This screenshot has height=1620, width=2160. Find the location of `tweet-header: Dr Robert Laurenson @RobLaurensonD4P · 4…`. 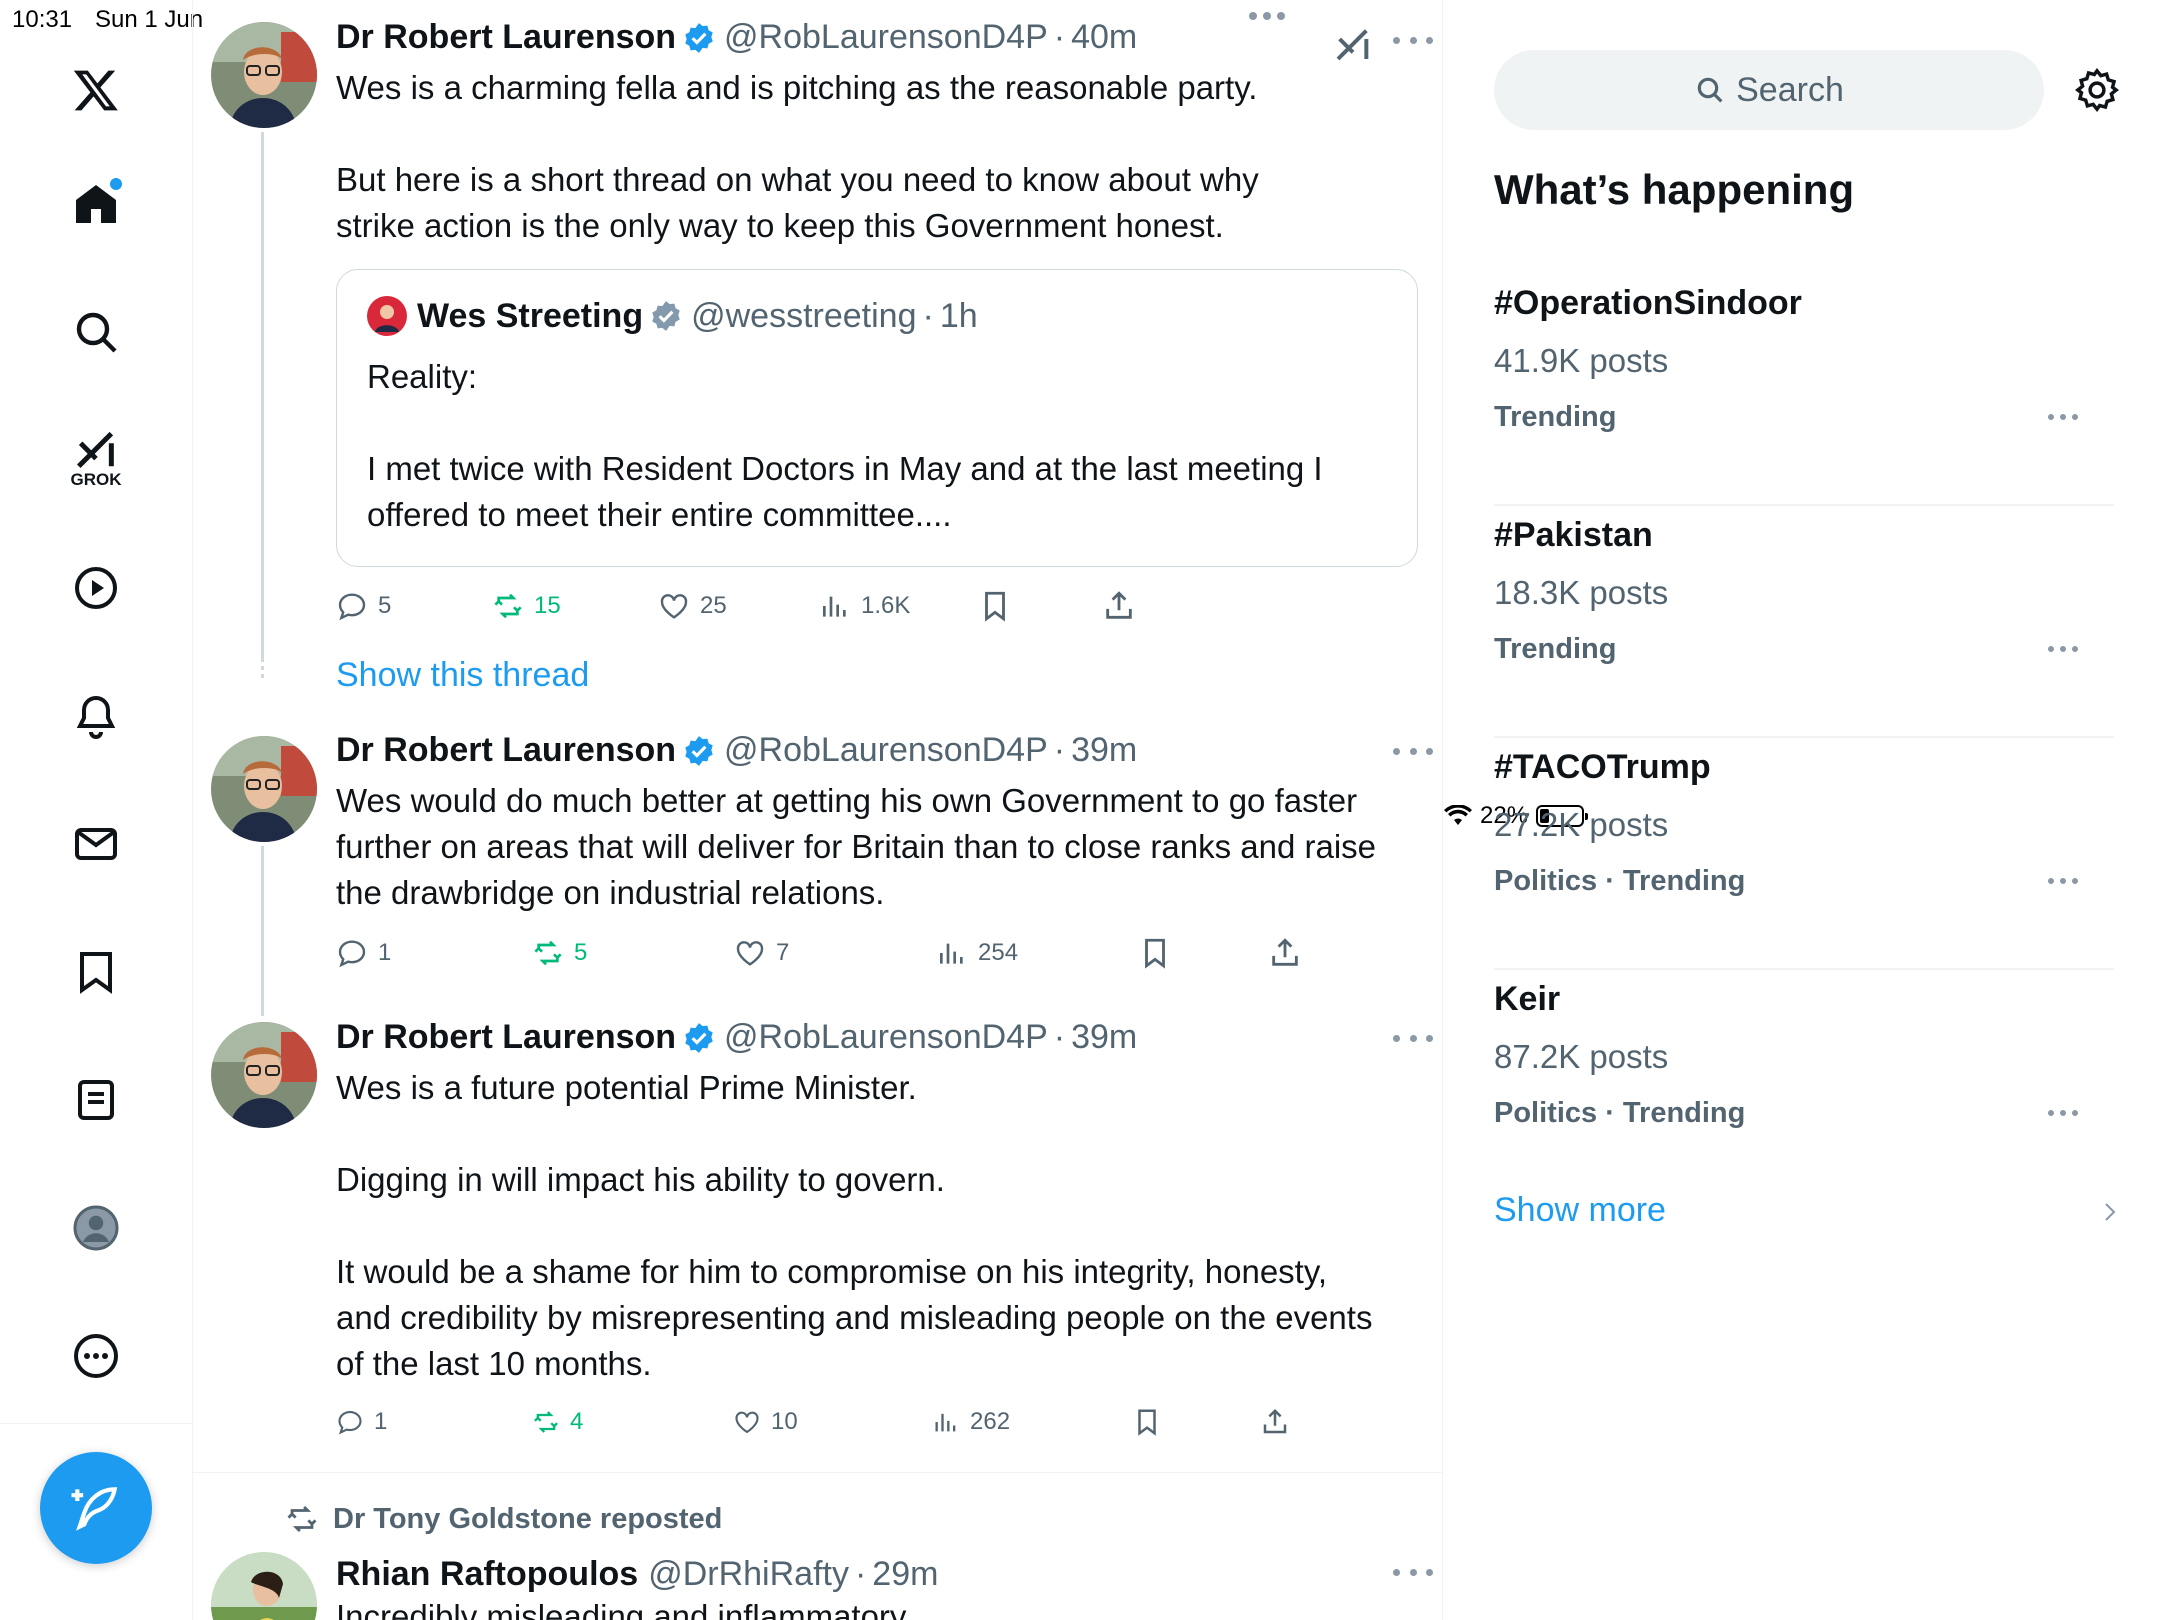

tweet-header: Dr Robert Laurenson @RobLaurensonD4P · 4… is located at coordinates (737, 37).